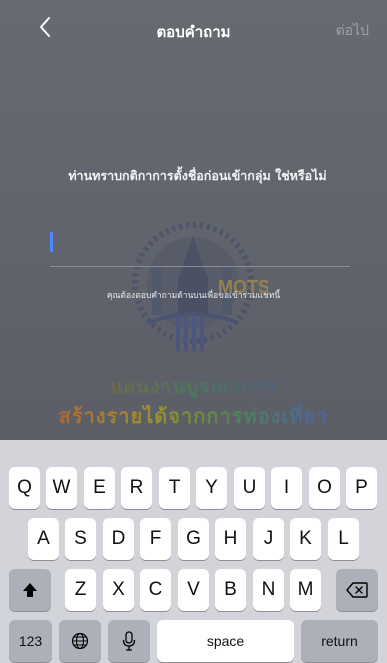  I want to click on delete-key, so click(357, 590).